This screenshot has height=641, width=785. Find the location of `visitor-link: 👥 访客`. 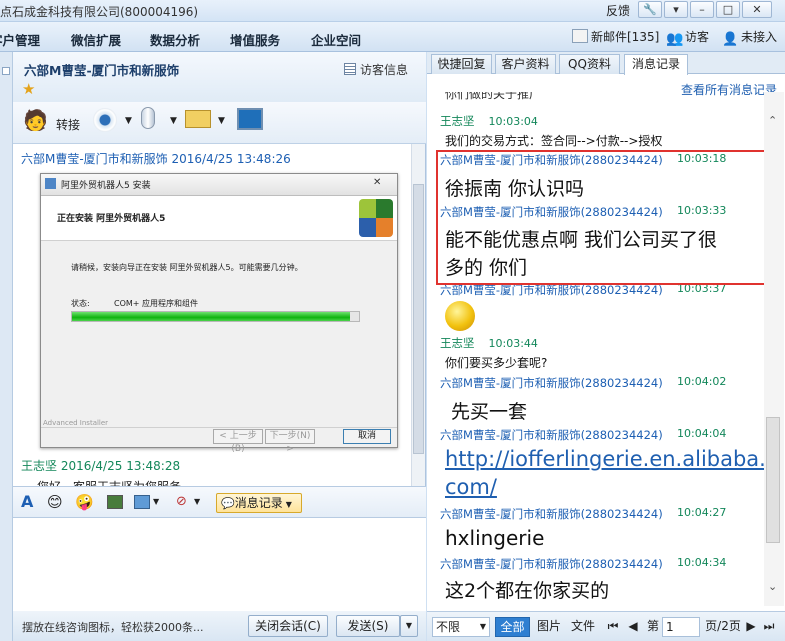

visitor-link: 👥 访客 is located at coordinates (687, 37).